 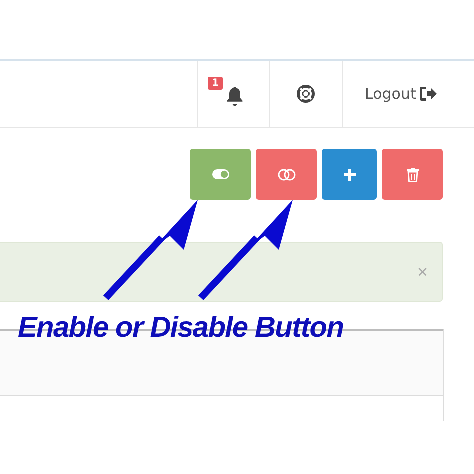 I want to click on enable-button, so click(x=220, y=174).